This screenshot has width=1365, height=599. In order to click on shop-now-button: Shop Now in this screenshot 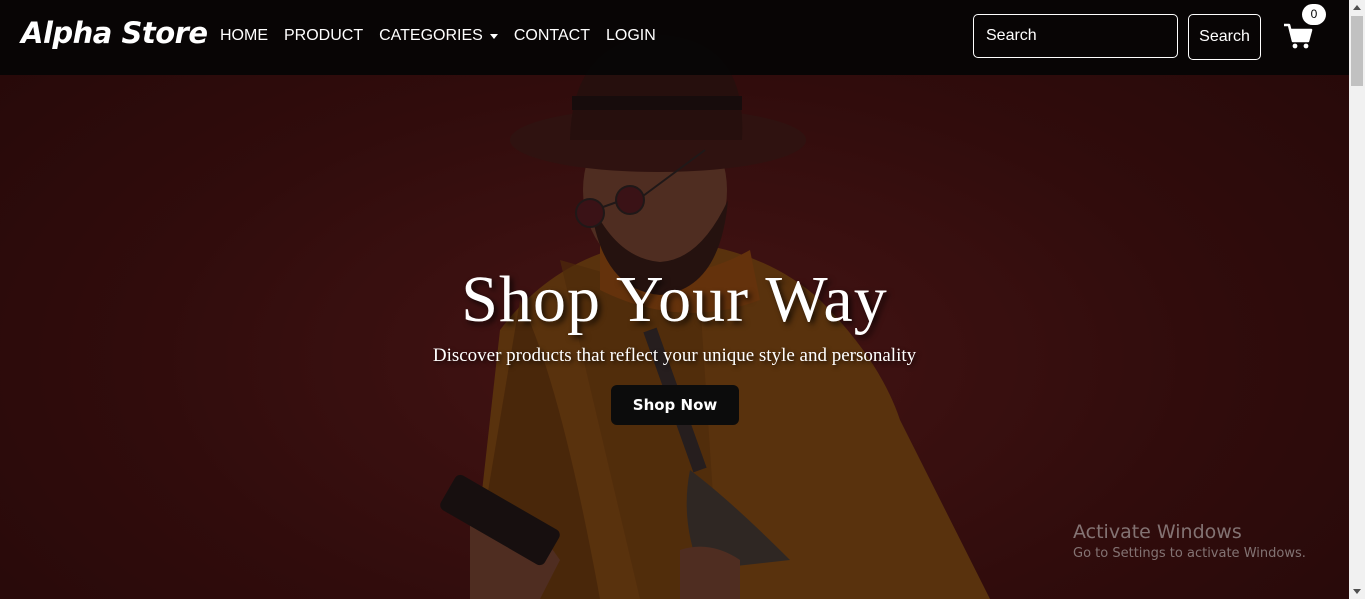, I will do `click(675, 405)`.